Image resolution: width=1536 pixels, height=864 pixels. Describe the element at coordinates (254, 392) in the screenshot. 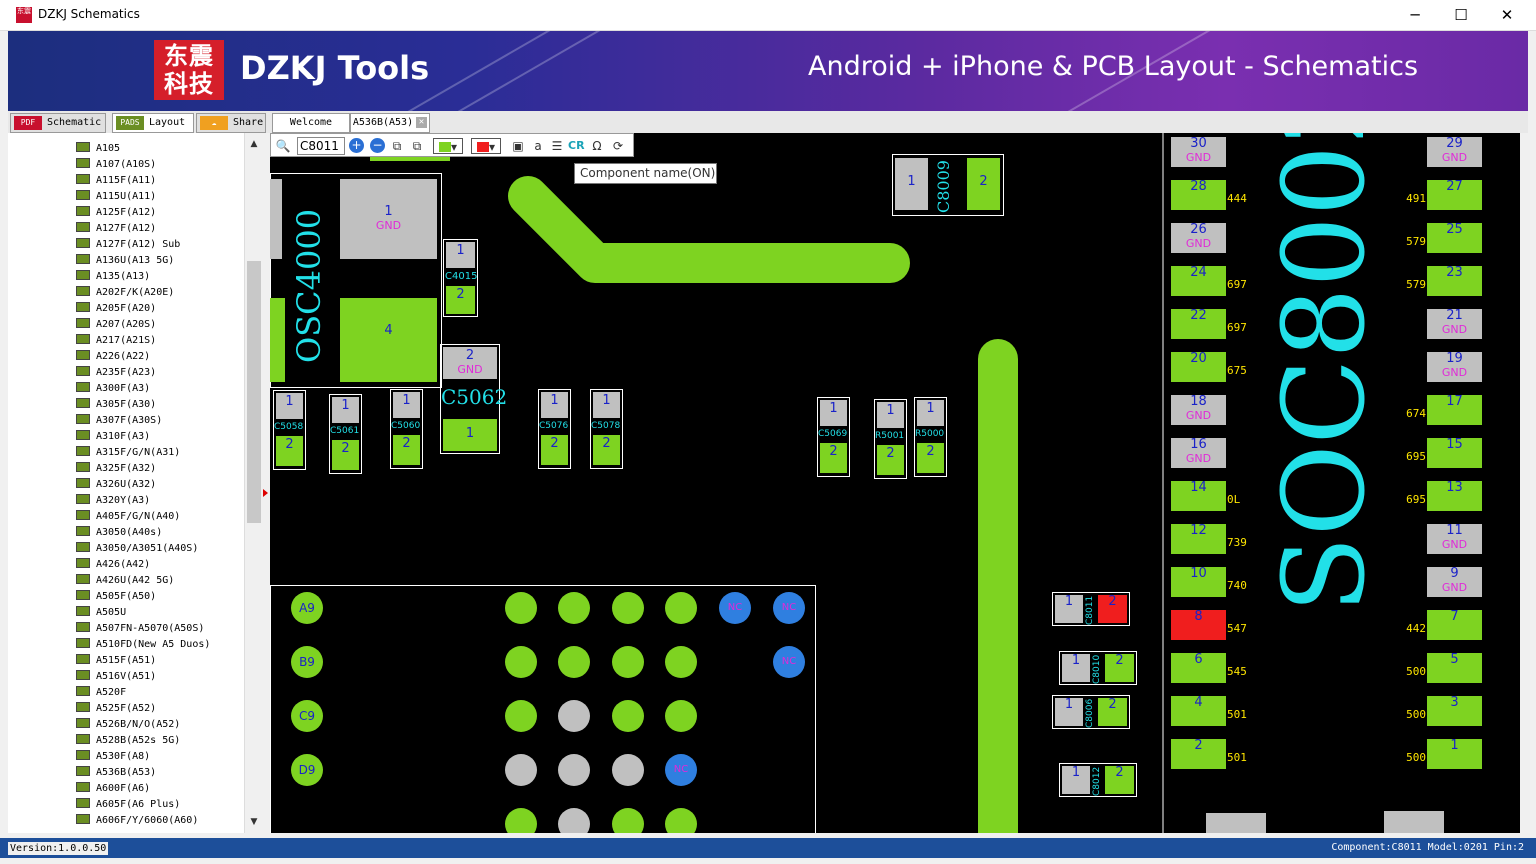

I see `scroll-thumb` at that location.